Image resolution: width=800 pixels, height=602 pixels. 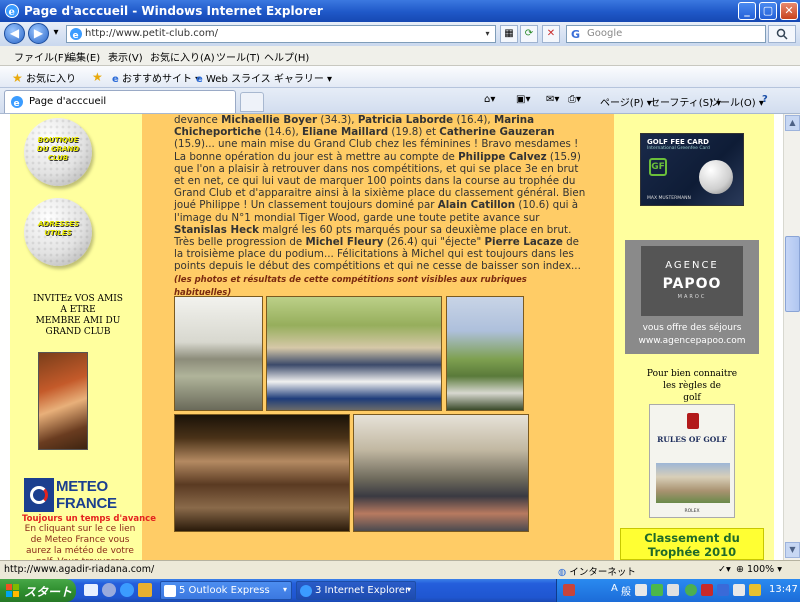 What do you see at coordinates (356, 590) in the screenshot?
I see `taskbar-internet-explorer: 3 Internet Explorer ▾` at bounding box center [356, 590].